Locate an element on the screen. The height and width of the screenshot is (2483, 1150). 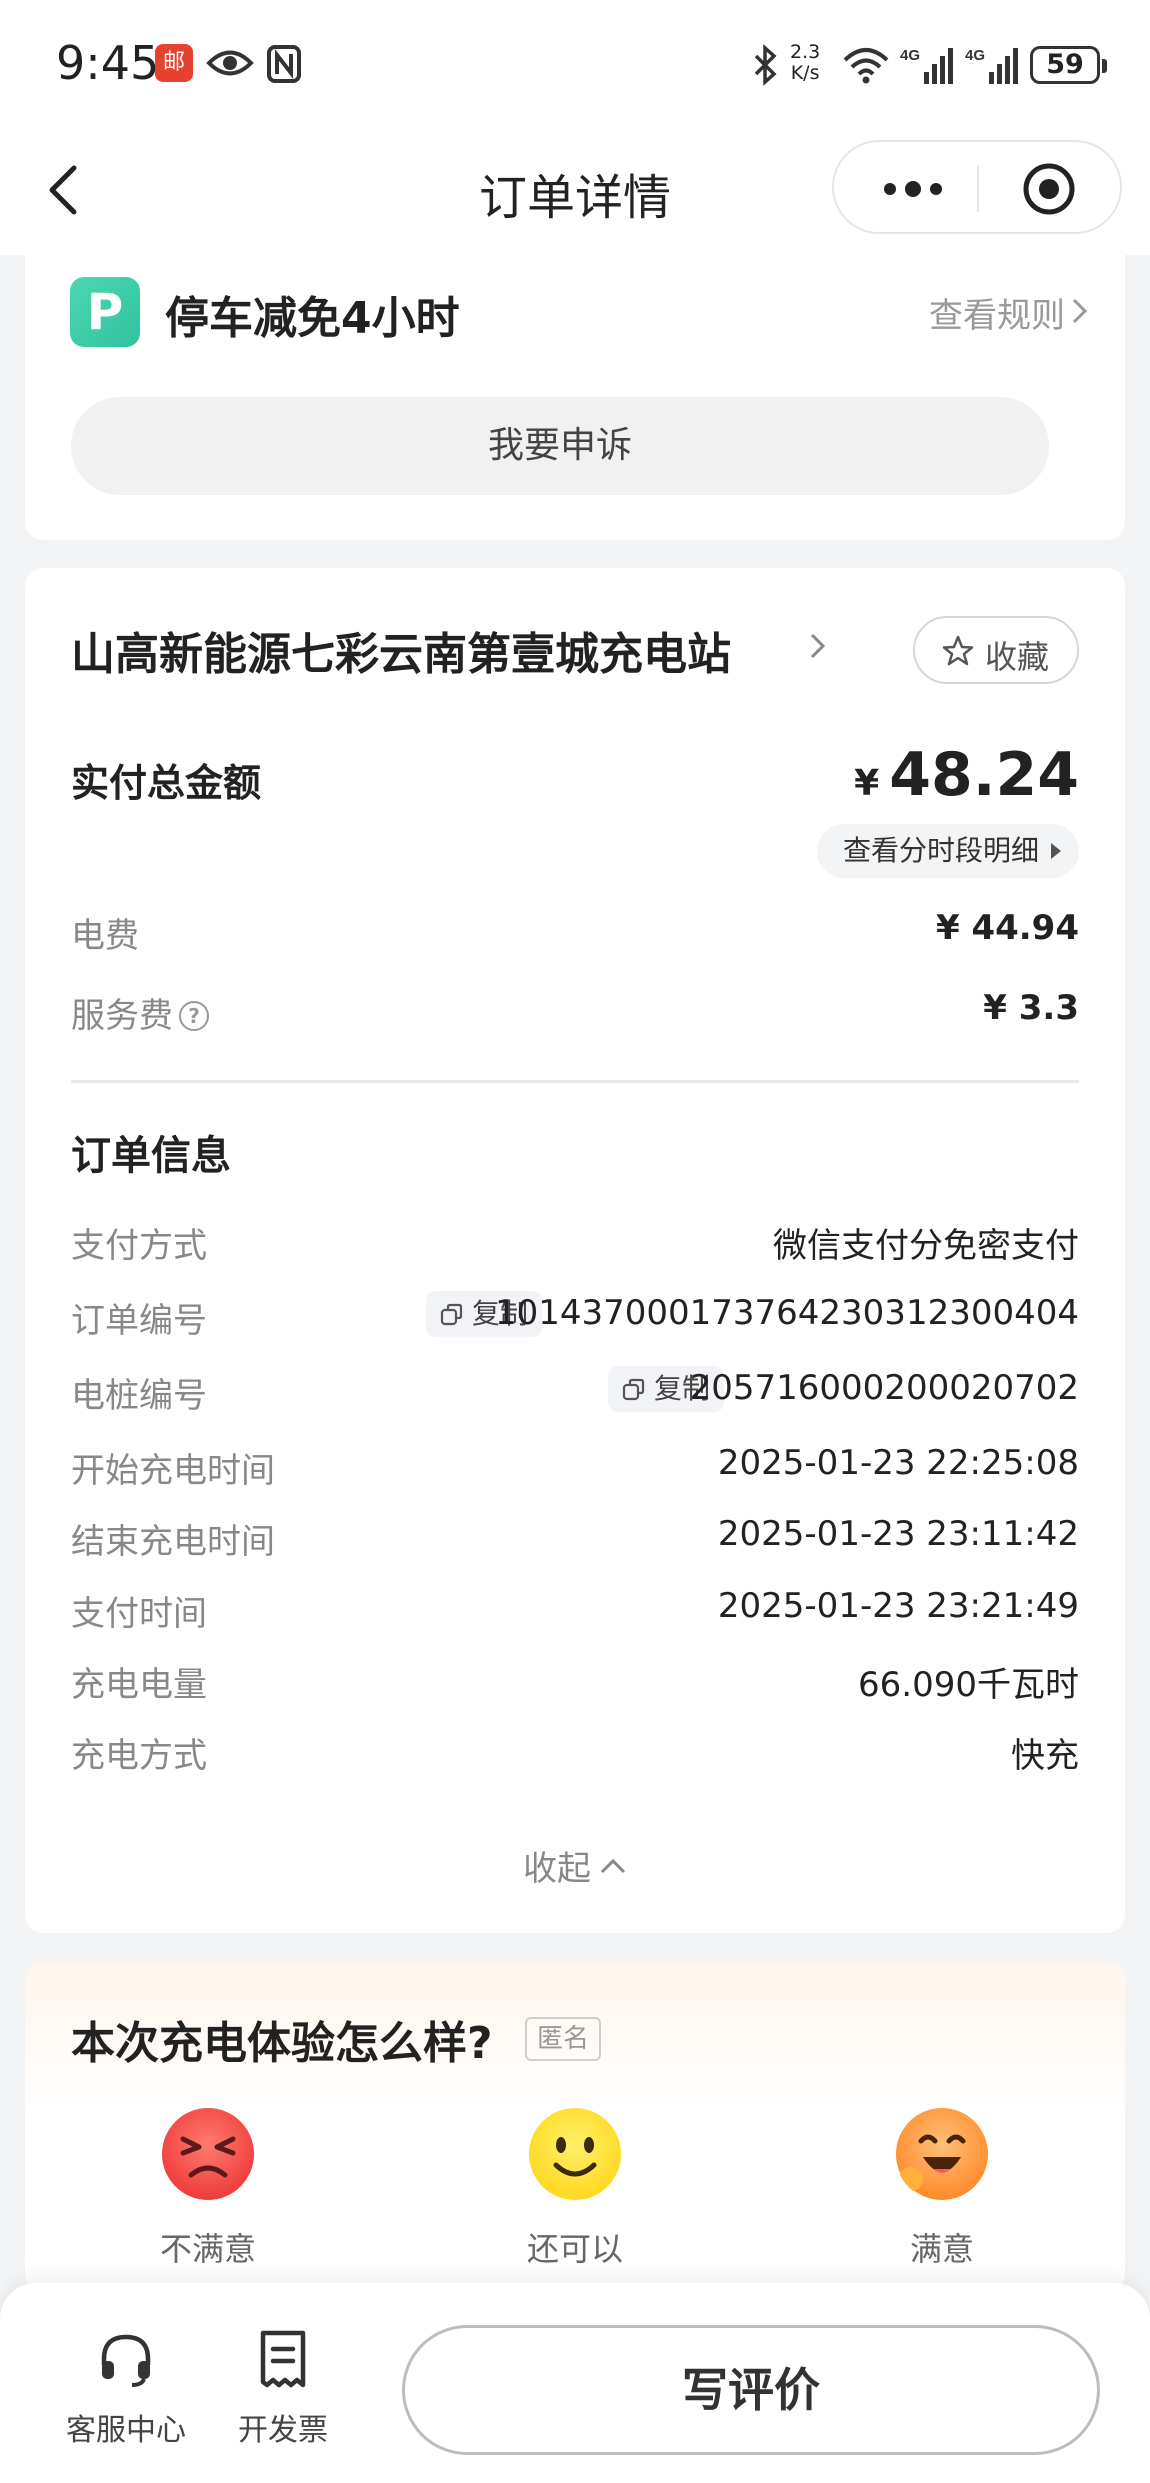
fee-label-service: 服务费? is located at coordinates (140, 1012).